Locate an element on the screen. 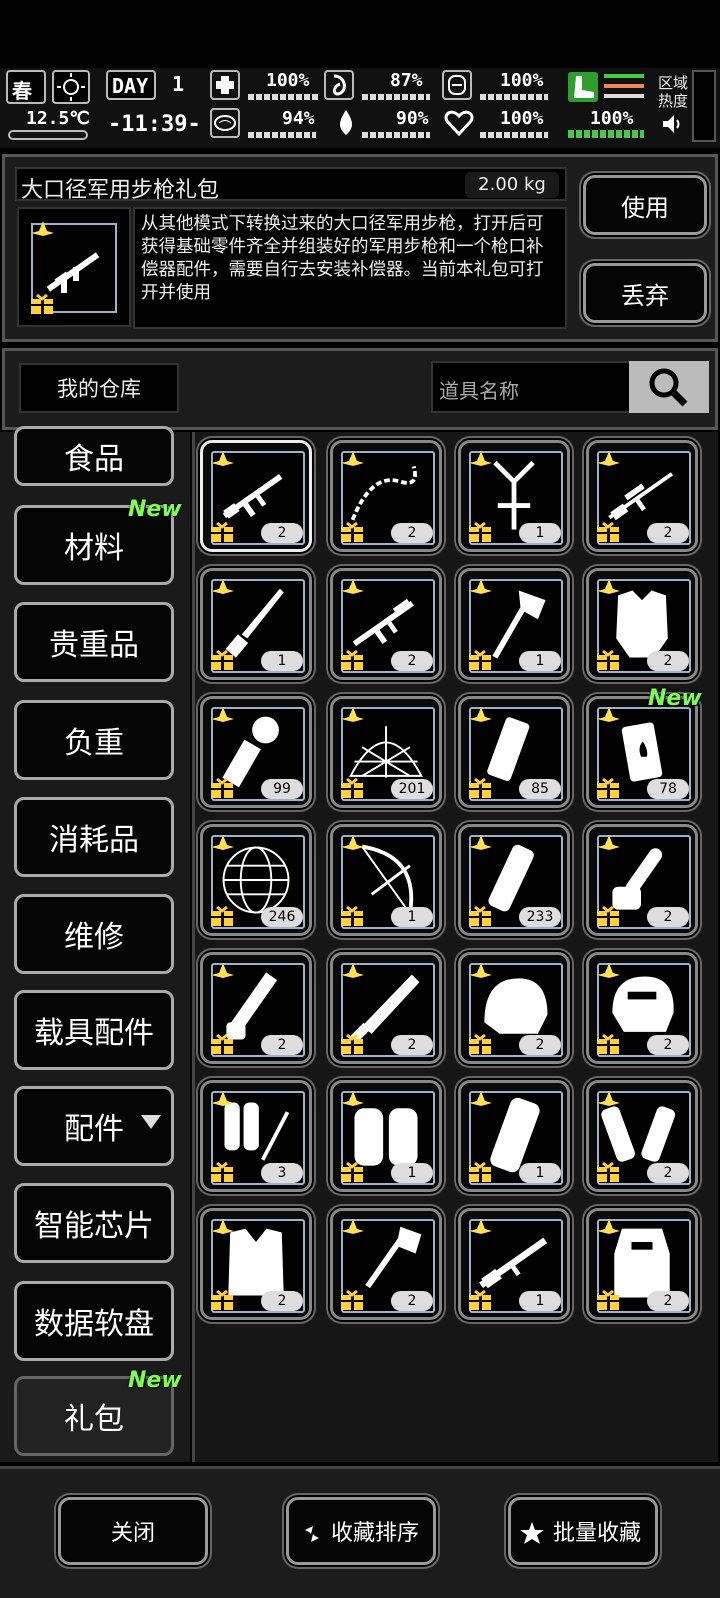 The width and height of the screenshot is (720, 1598). category-tab: 贵重品 is located at coordinates (94, 642).